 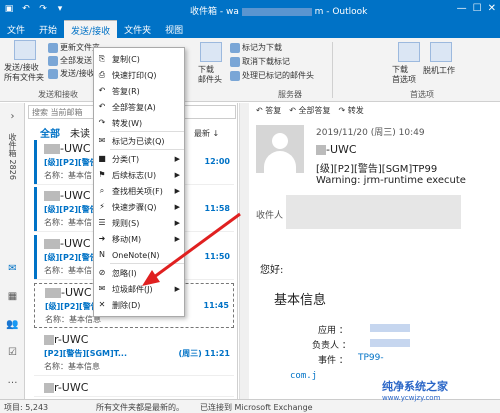 I want to click on close-icon: ✕, so click(x=492, y=8).